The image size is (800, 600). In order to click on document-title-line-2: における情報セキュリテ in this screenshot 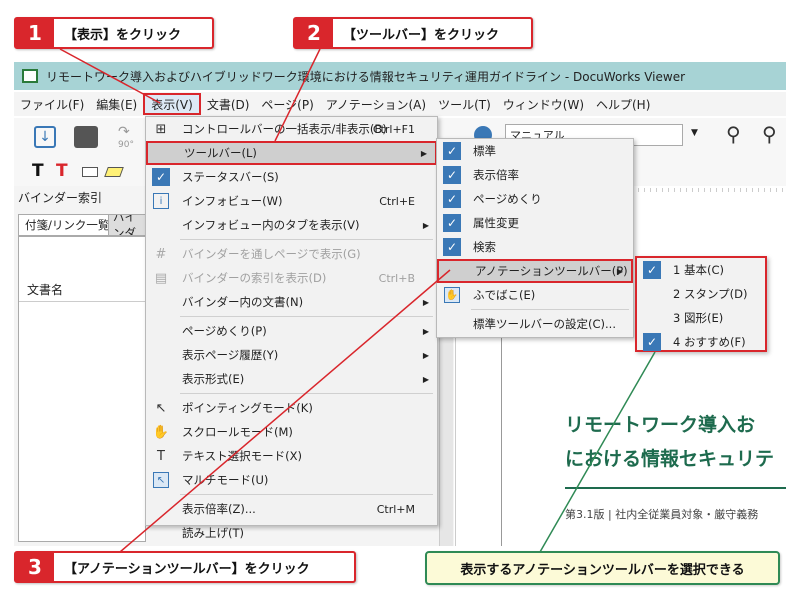, I will do `click(670, 459)`.